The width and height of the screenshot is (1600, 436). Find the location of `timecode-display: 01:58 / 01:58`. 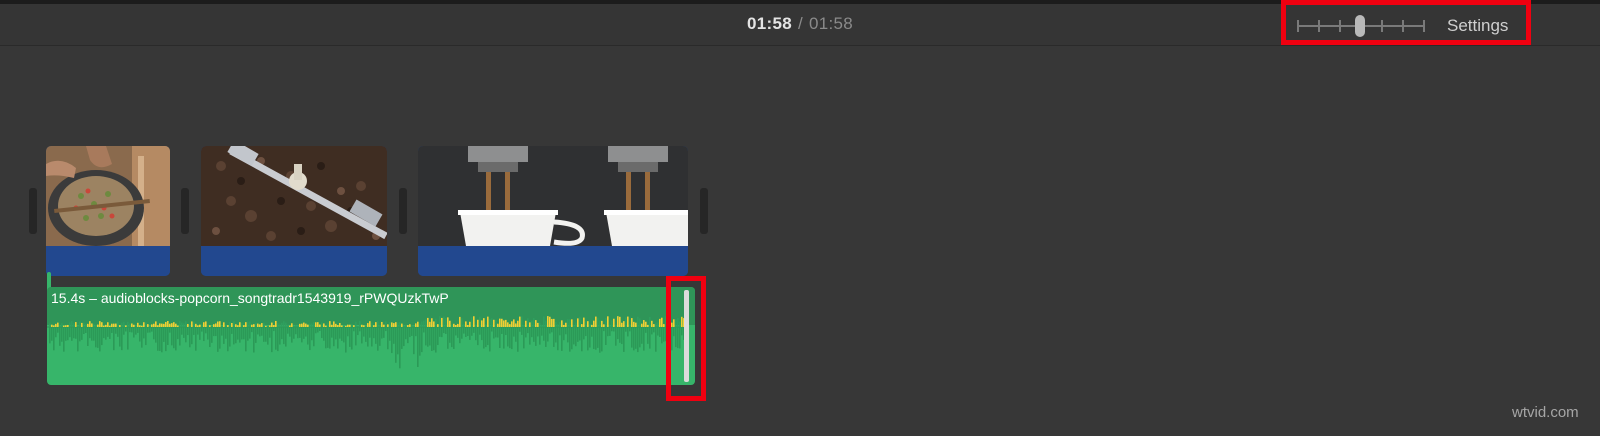

timecode-display: 01:58 / 01:58 is located at coordinates (800, 24).